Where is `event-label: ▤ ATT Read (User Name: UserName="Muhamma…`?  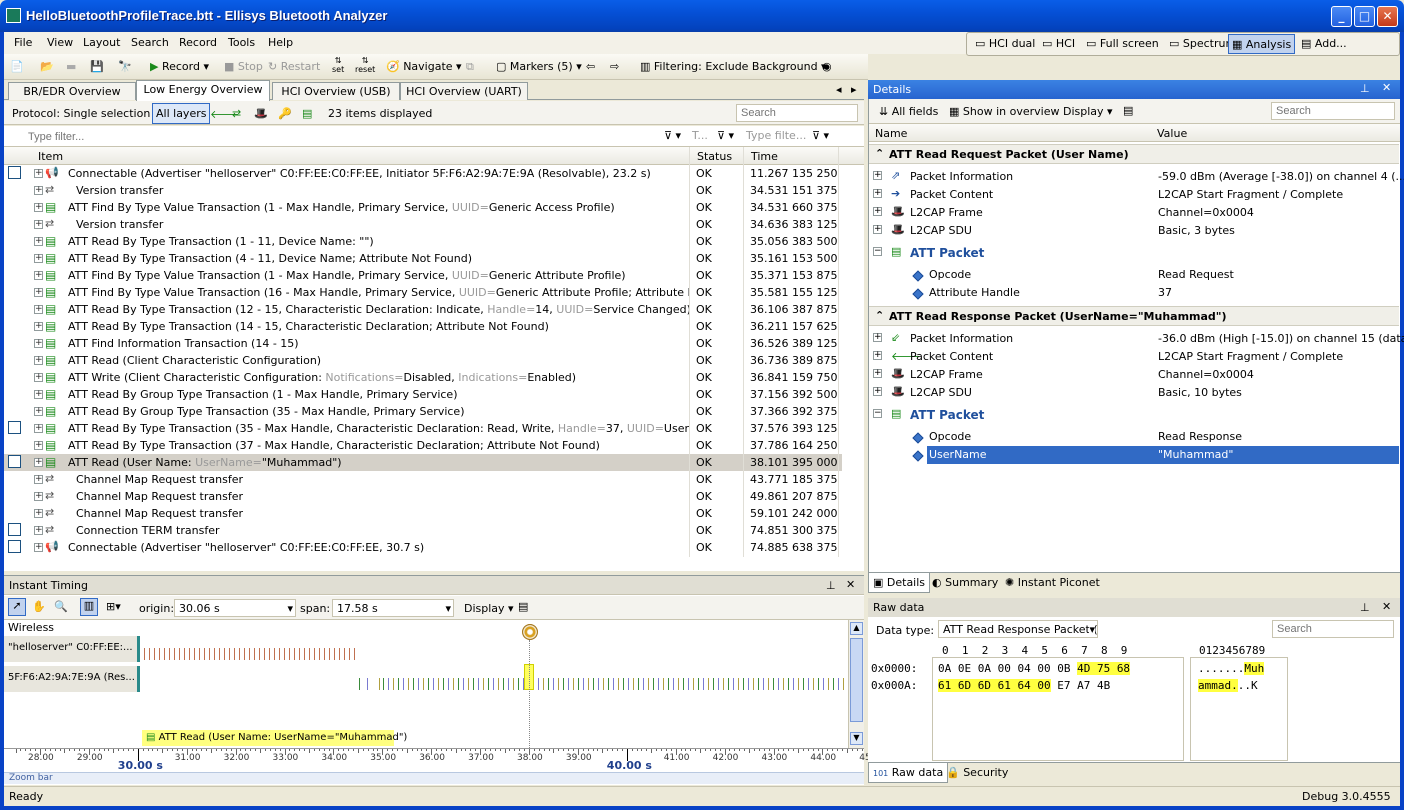
event-label: ▤ ATT Read (User Name: UserName="Muhamma… is located at coordinates (274, 738).